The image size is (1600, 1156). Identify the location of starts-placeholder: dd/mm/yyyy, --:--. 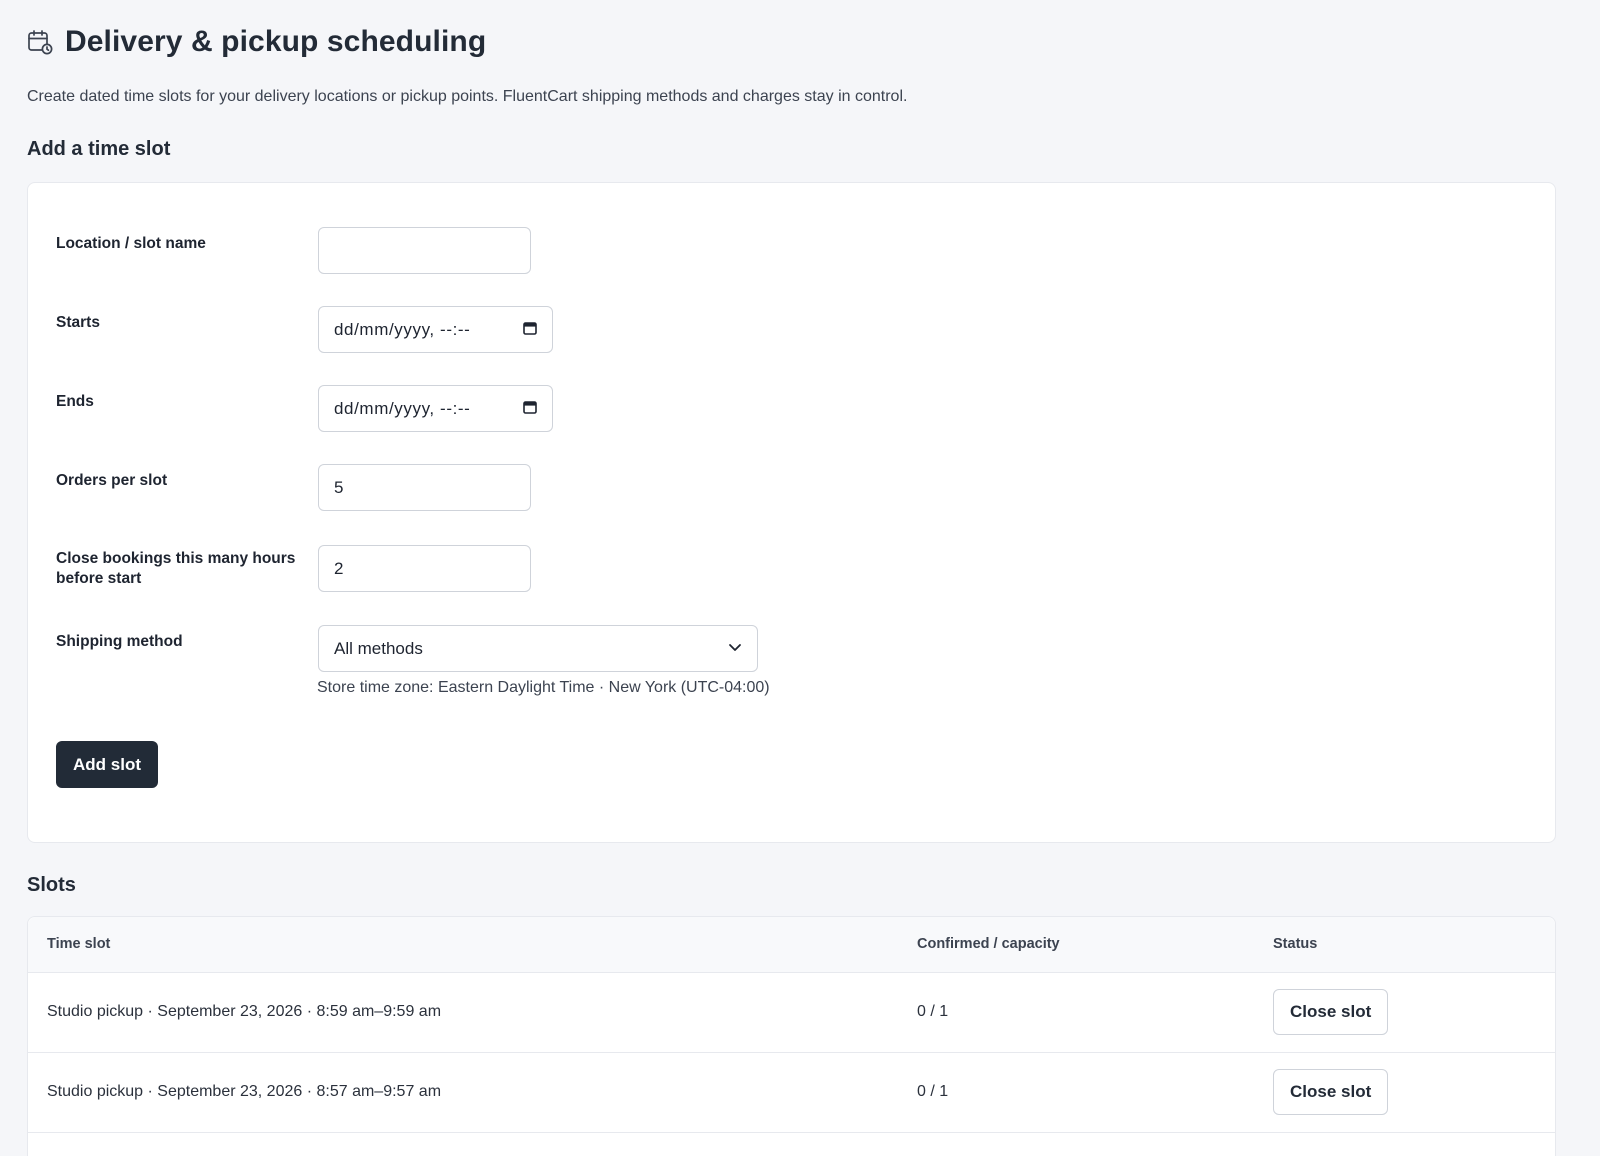
(402, 329).